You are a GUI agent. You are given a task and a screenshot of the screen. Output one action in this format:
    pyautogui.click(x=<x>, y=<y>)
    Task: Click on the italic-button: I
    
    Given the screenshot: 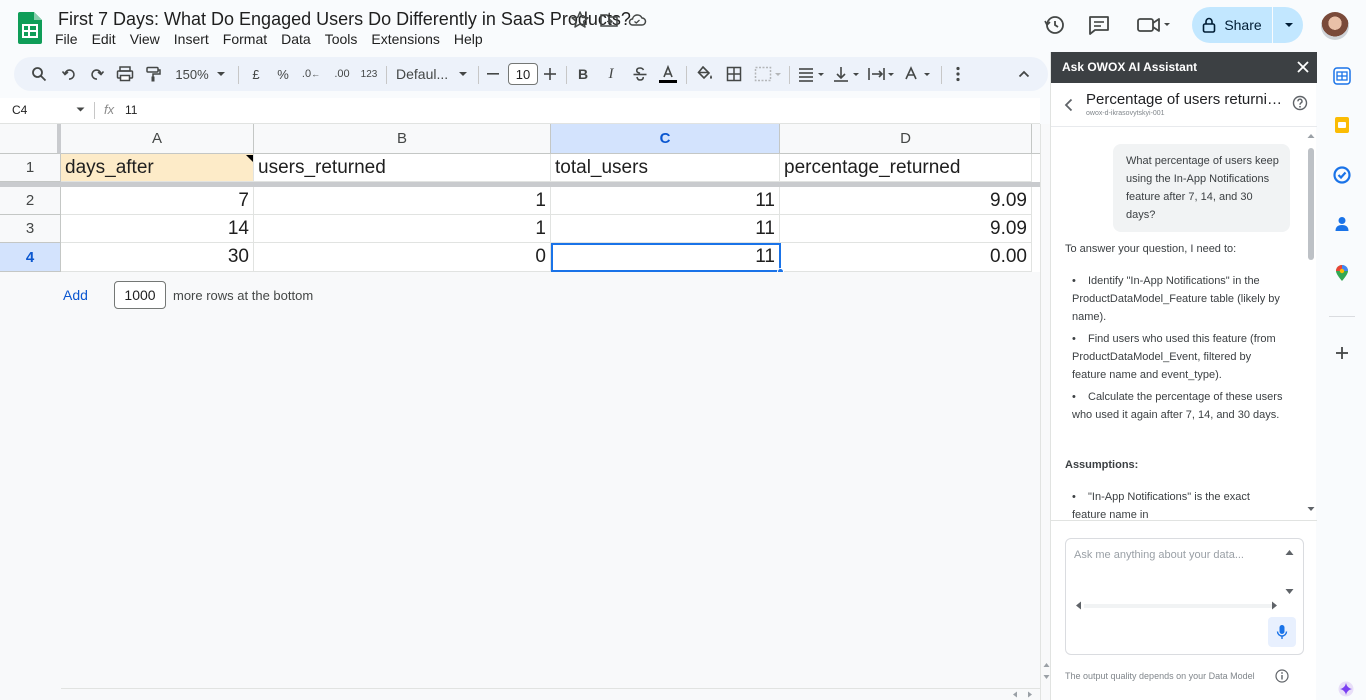 What is the action you would take?
    pyautogui.click(x=611, y=74)
    